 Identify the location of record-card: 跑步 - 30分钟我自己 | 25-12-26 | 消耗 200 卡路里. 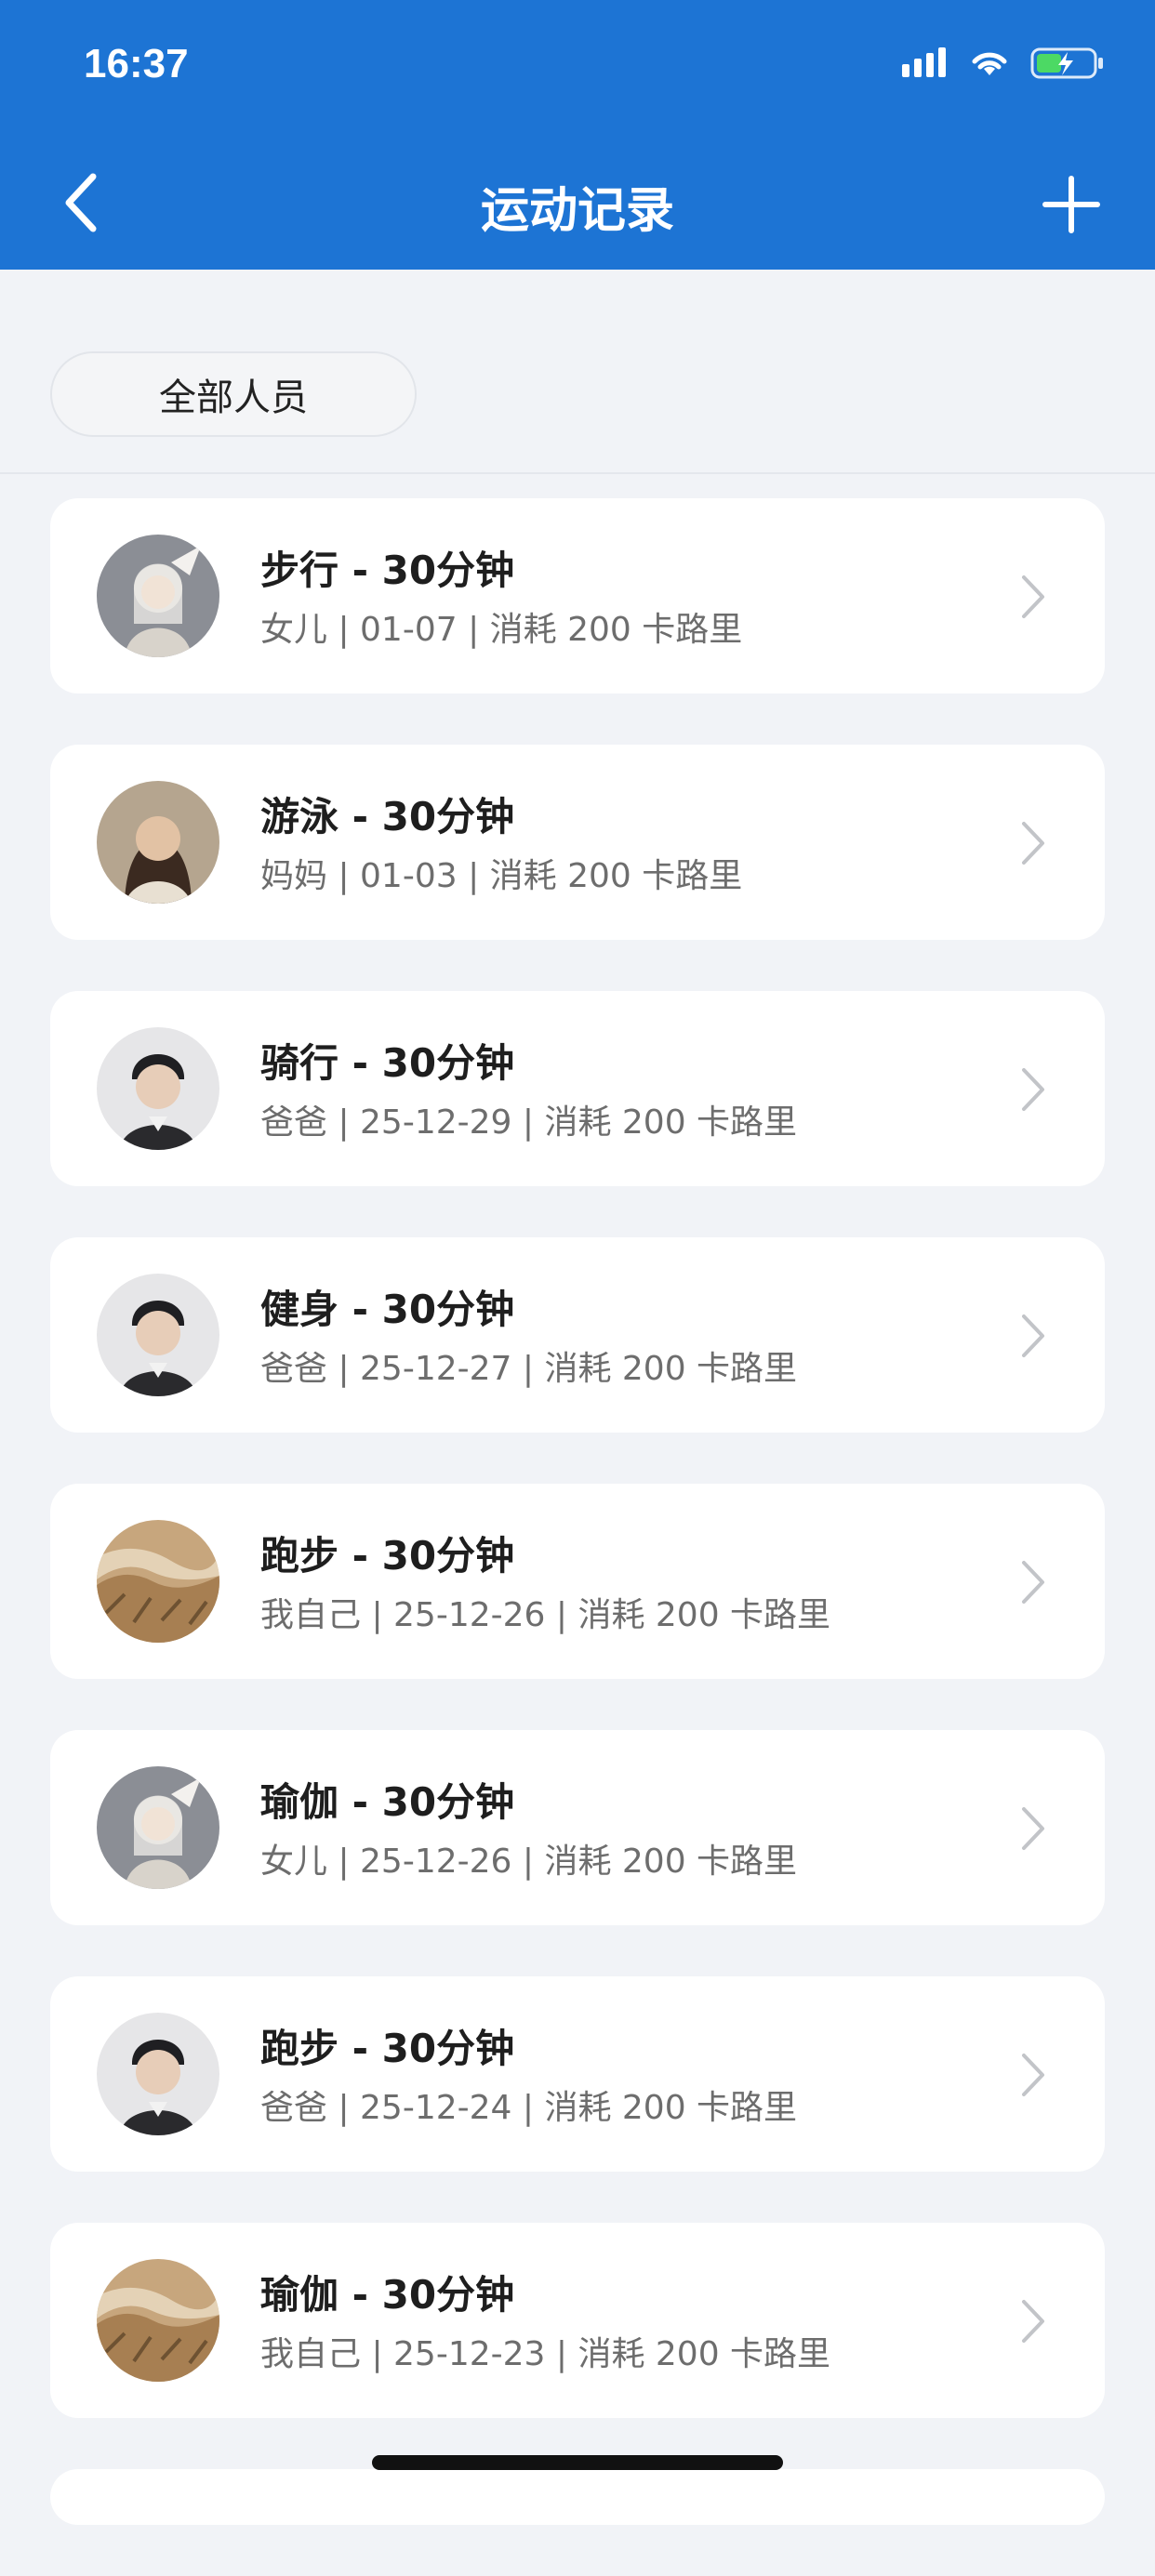
(577, 1581).